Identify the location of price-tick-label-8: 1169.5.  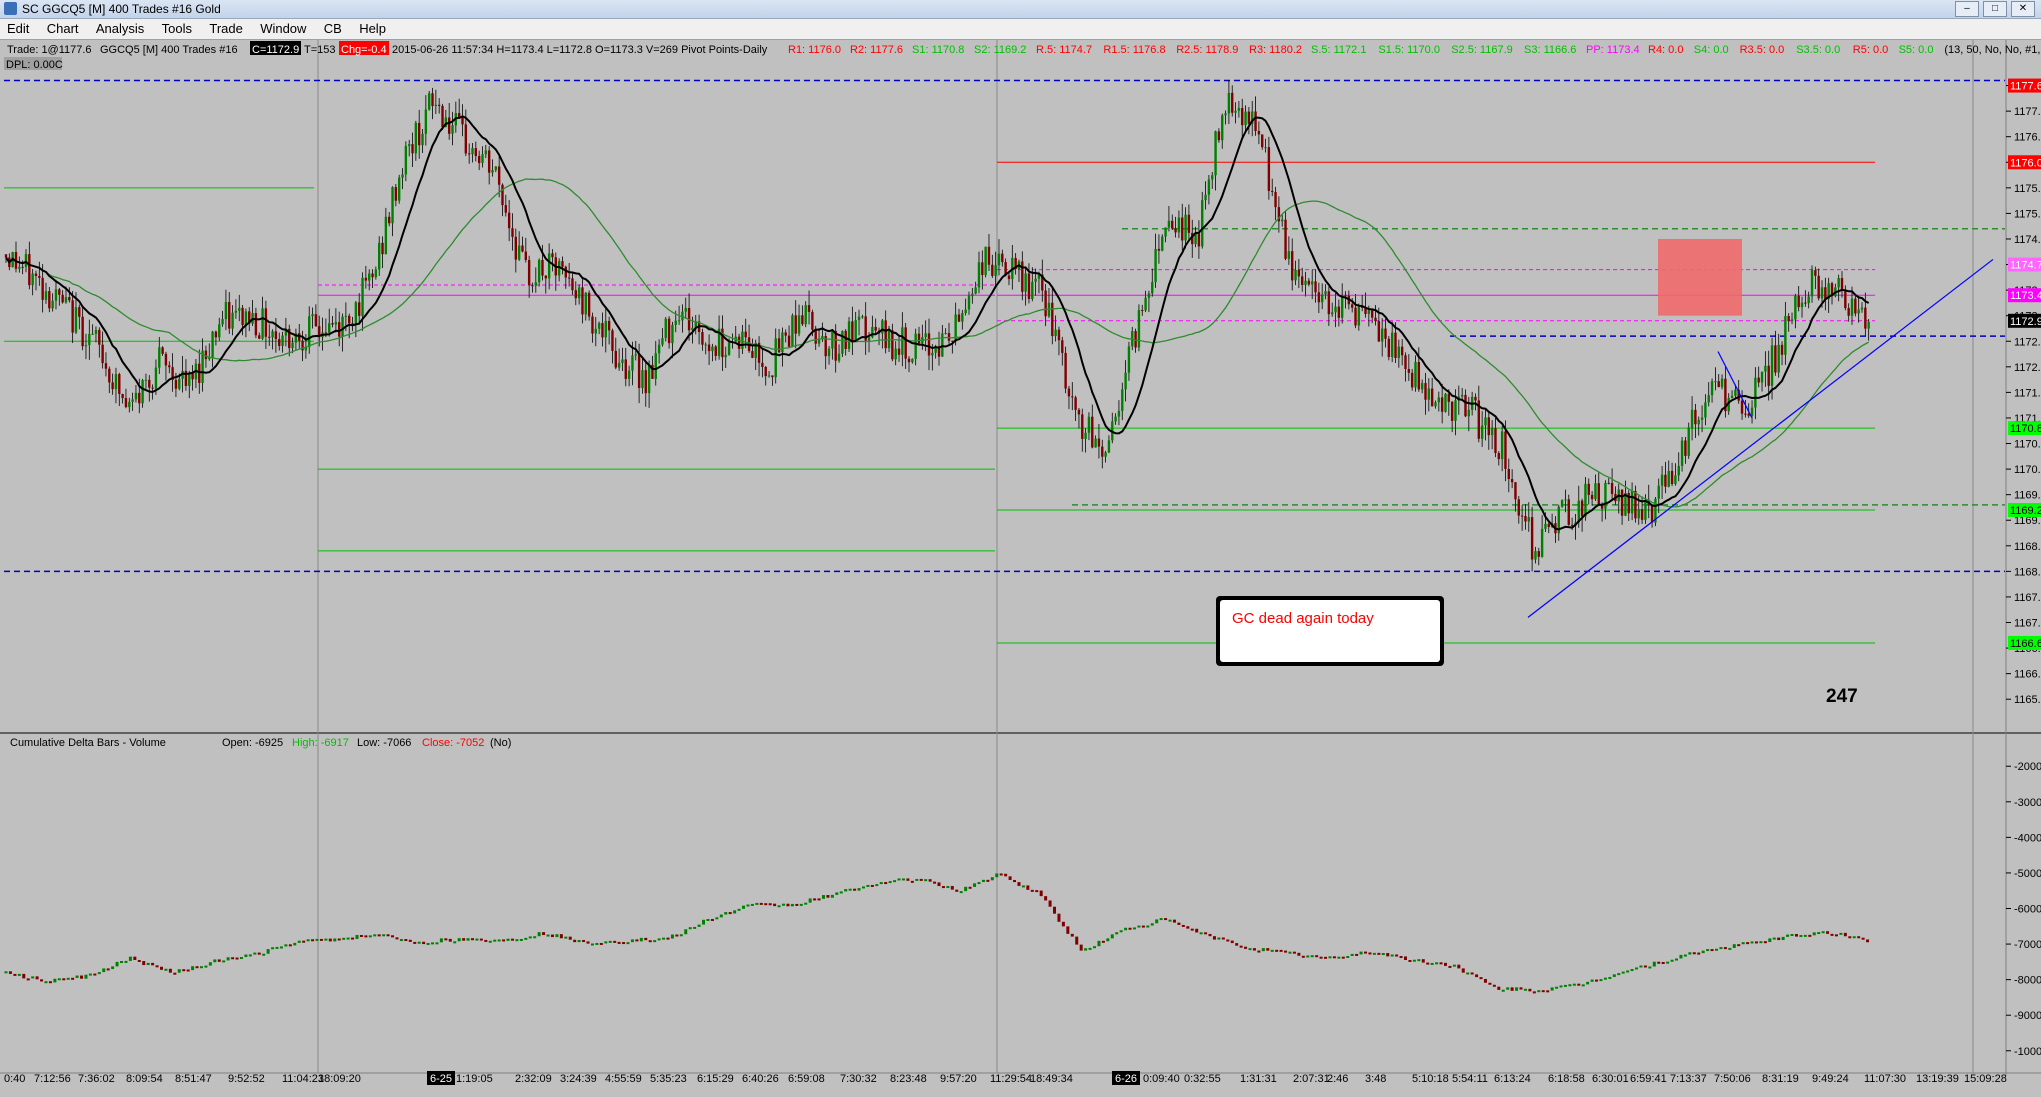
(2027, 496).